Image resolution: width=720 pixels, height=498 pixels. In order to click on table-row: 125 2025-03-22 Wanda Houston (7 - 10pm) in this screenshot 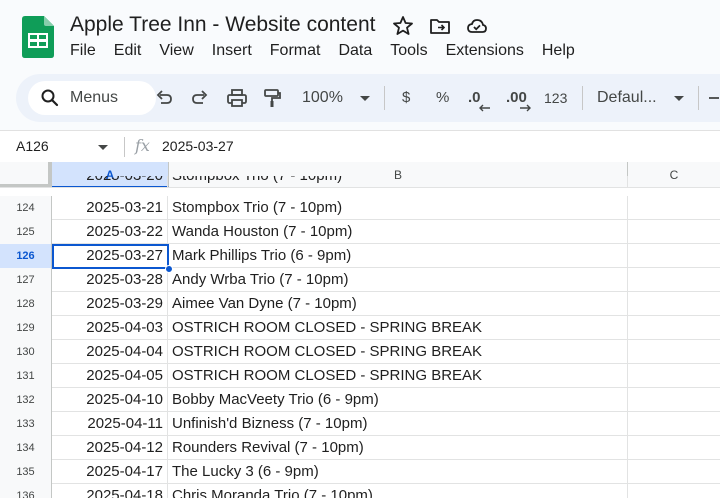, I will do `click(360, 232)`.